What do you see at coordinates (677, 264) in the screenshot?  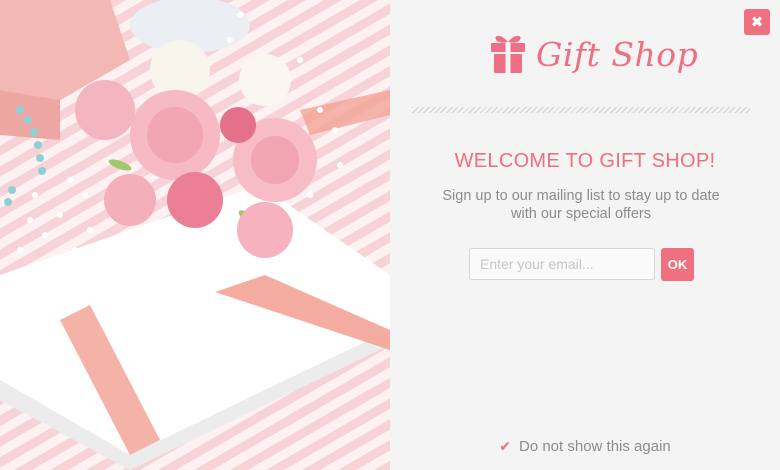 I see `ok-button: OK` at bounding box center [677, 264].